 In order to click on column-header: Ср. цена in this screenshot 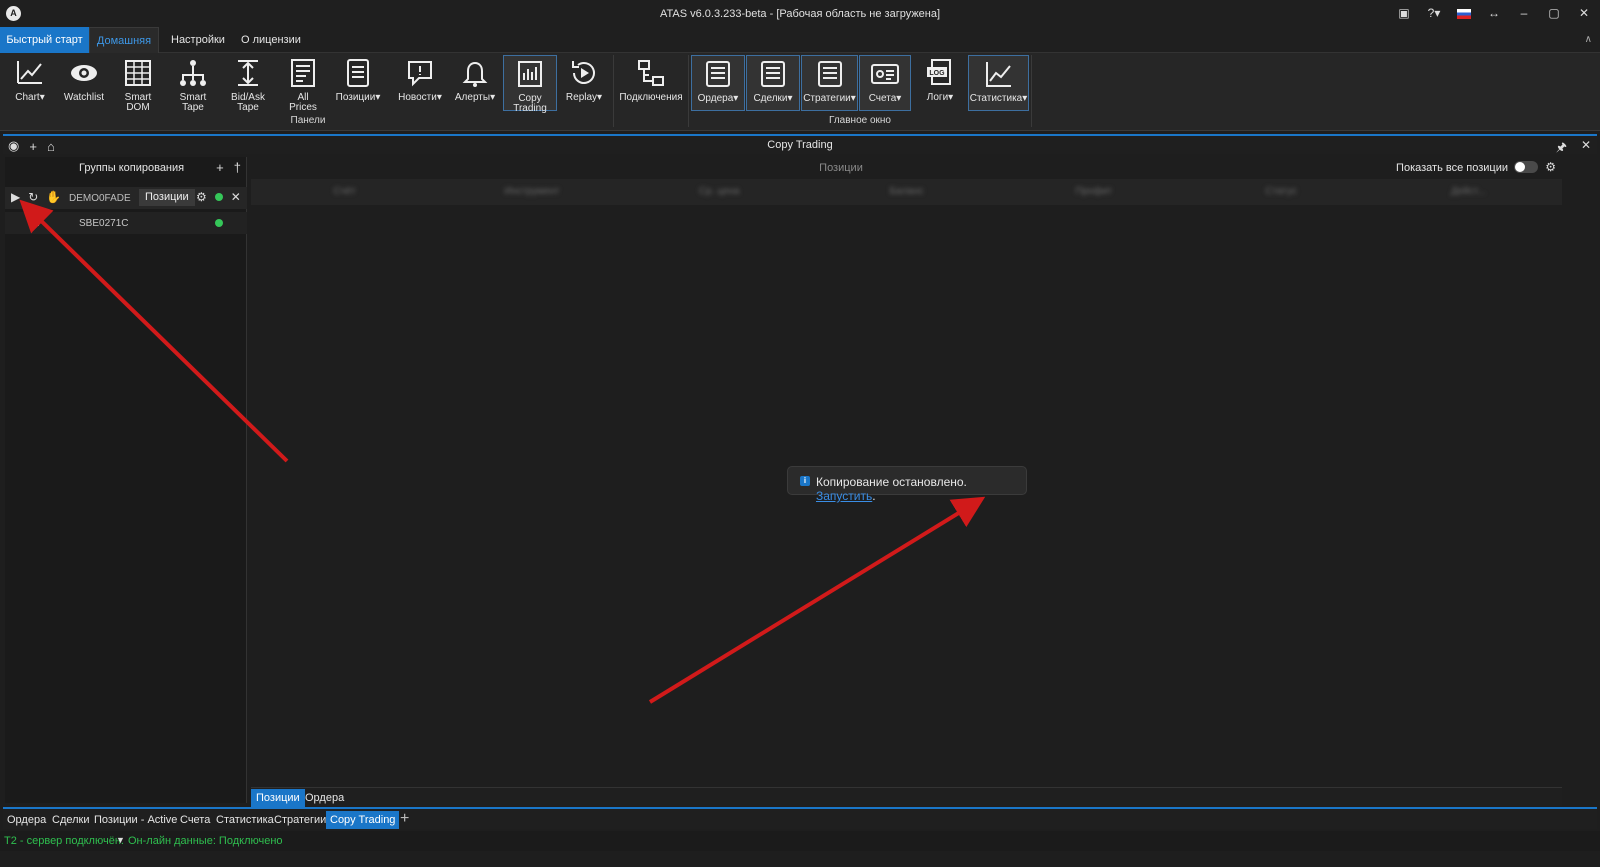, I will do `click(719, 192)`.